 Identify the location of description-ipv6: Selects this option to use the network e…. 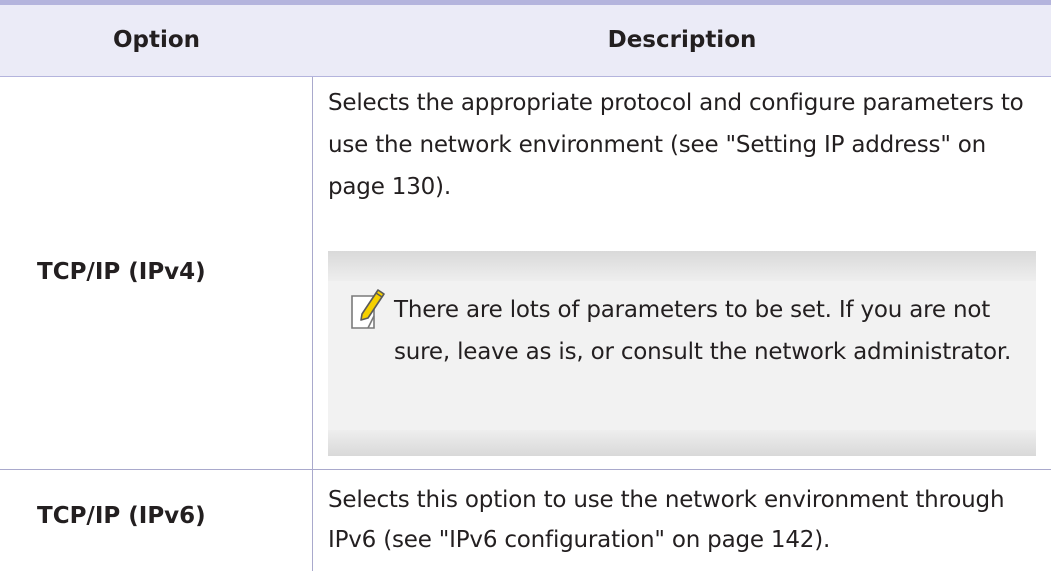
(666, 520).